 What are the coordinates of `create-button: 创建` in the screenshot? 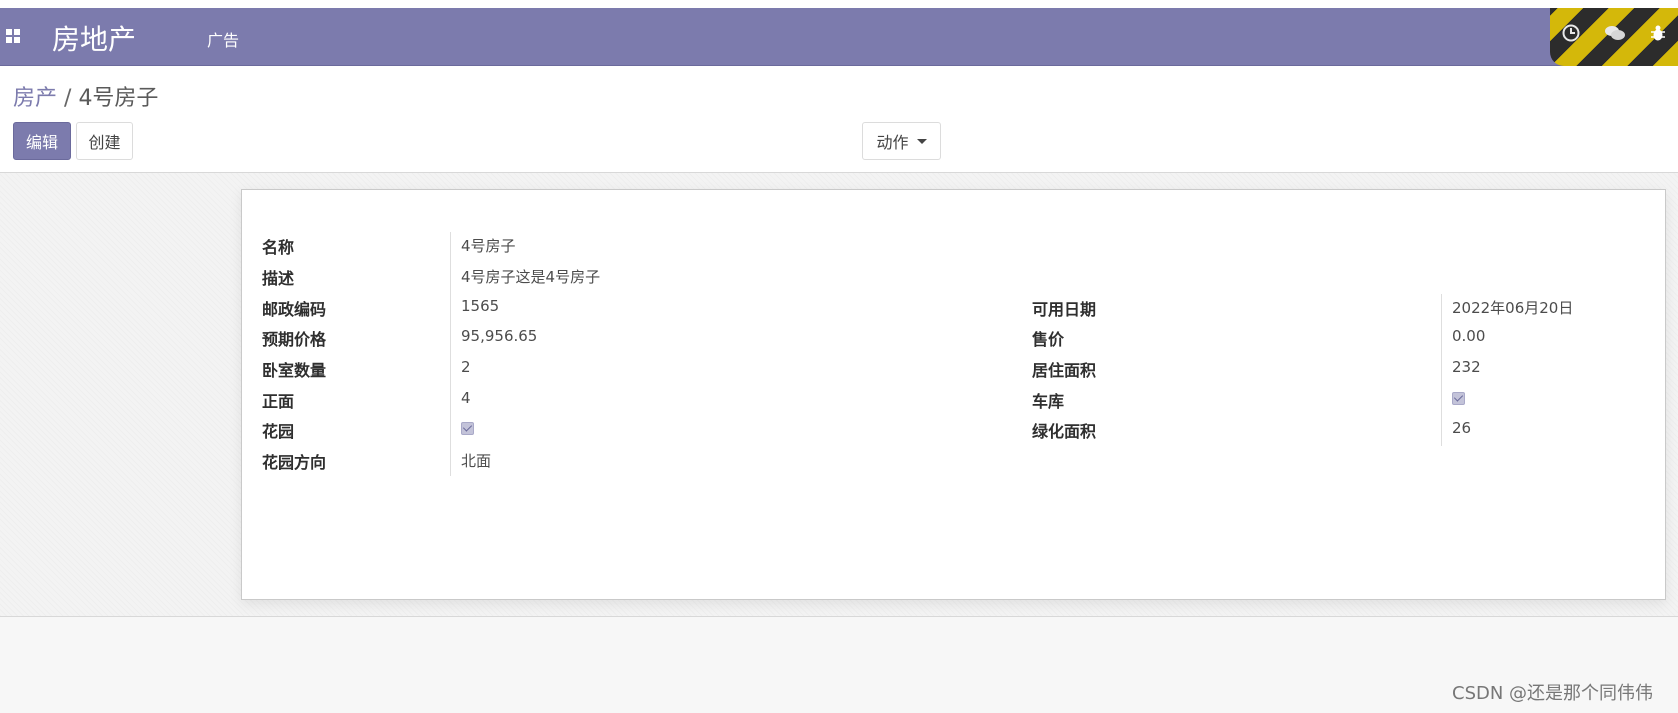 It's located at (104, 141).